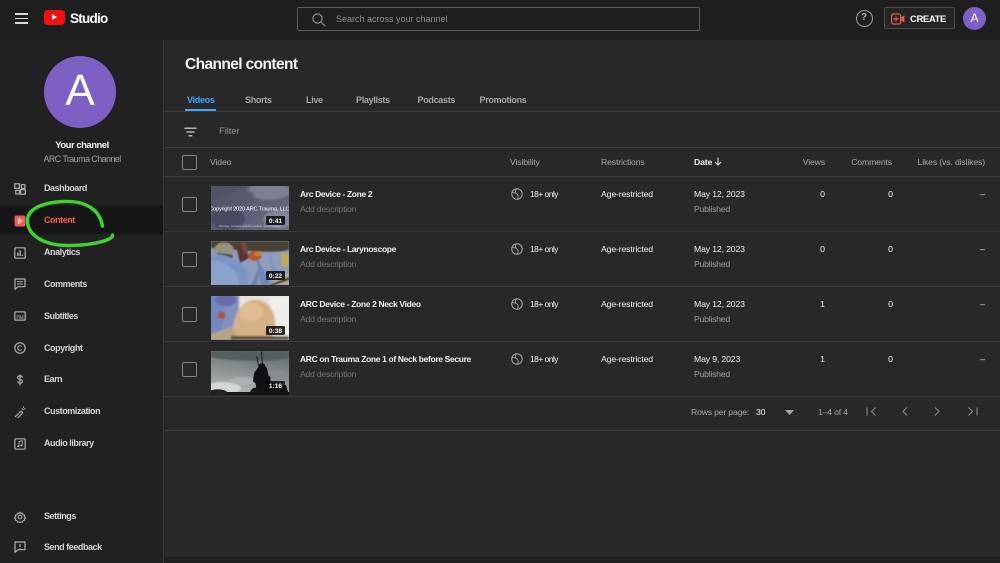  I want to click on svg-text: 0:22, so click(276, 276).